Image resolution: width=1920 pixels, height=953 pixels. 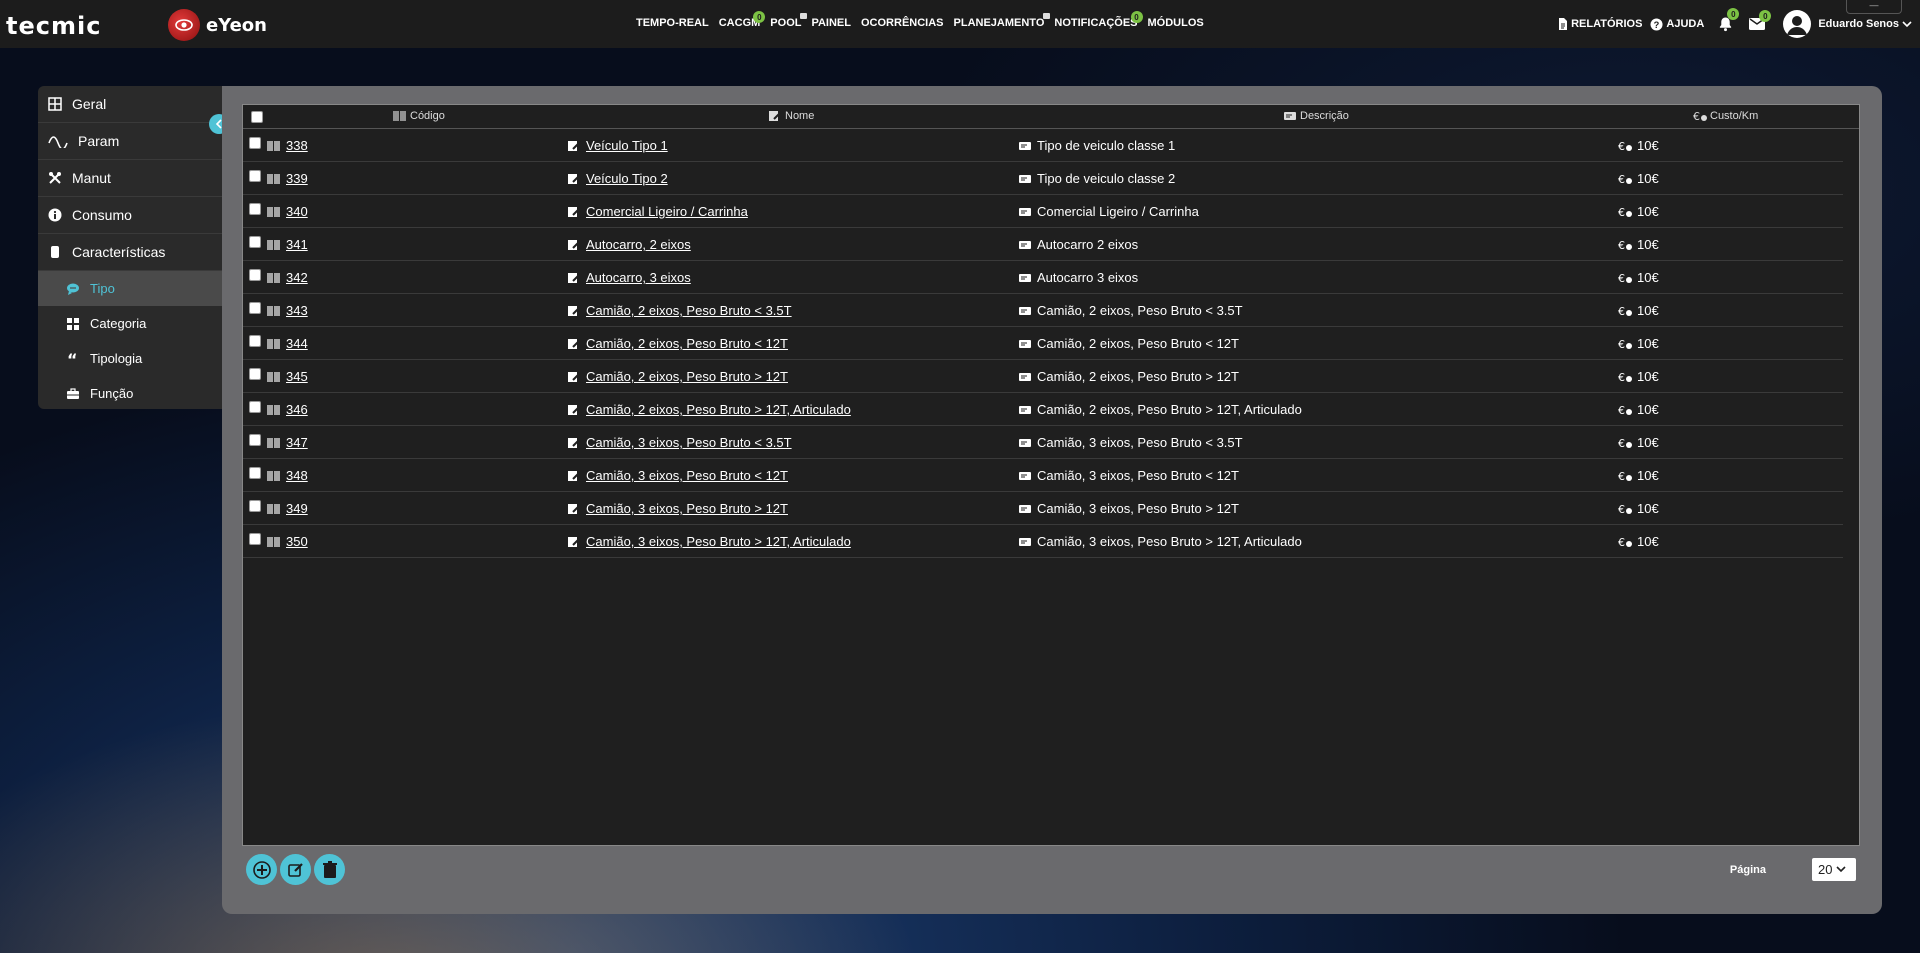 What do you see at coordinates (687, 376) in the screenshot?
I see `row-name-link: Camião, 2 eixos, Peso Bruto > 12T` at bounding box center [687, 376].